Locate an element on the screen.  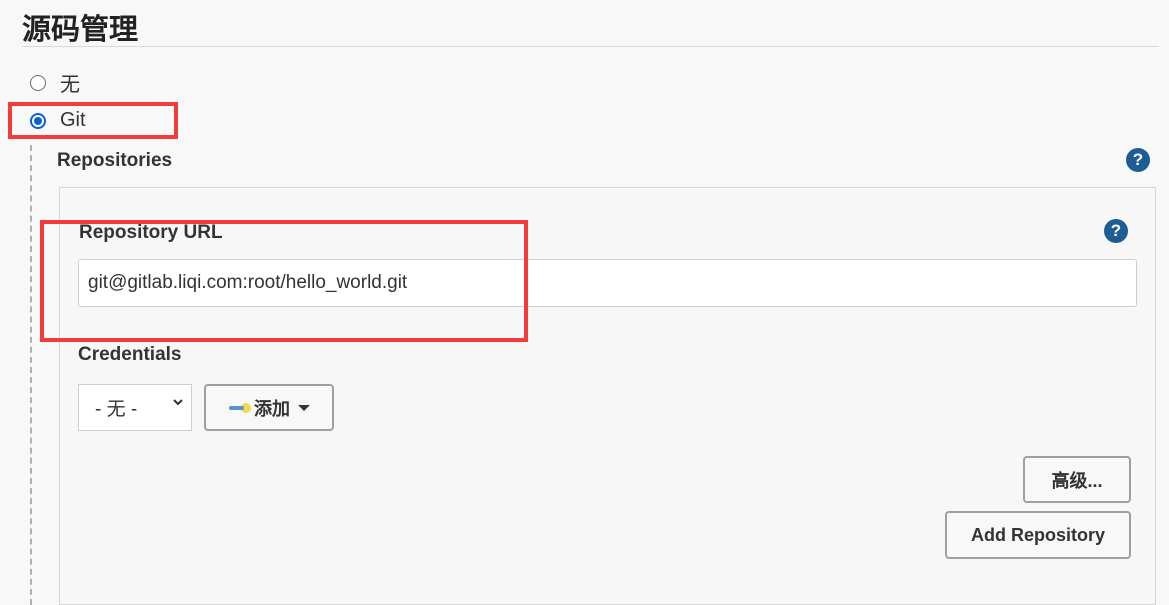
add-credentials-button: 添加 is located at coordinates (269, 407).